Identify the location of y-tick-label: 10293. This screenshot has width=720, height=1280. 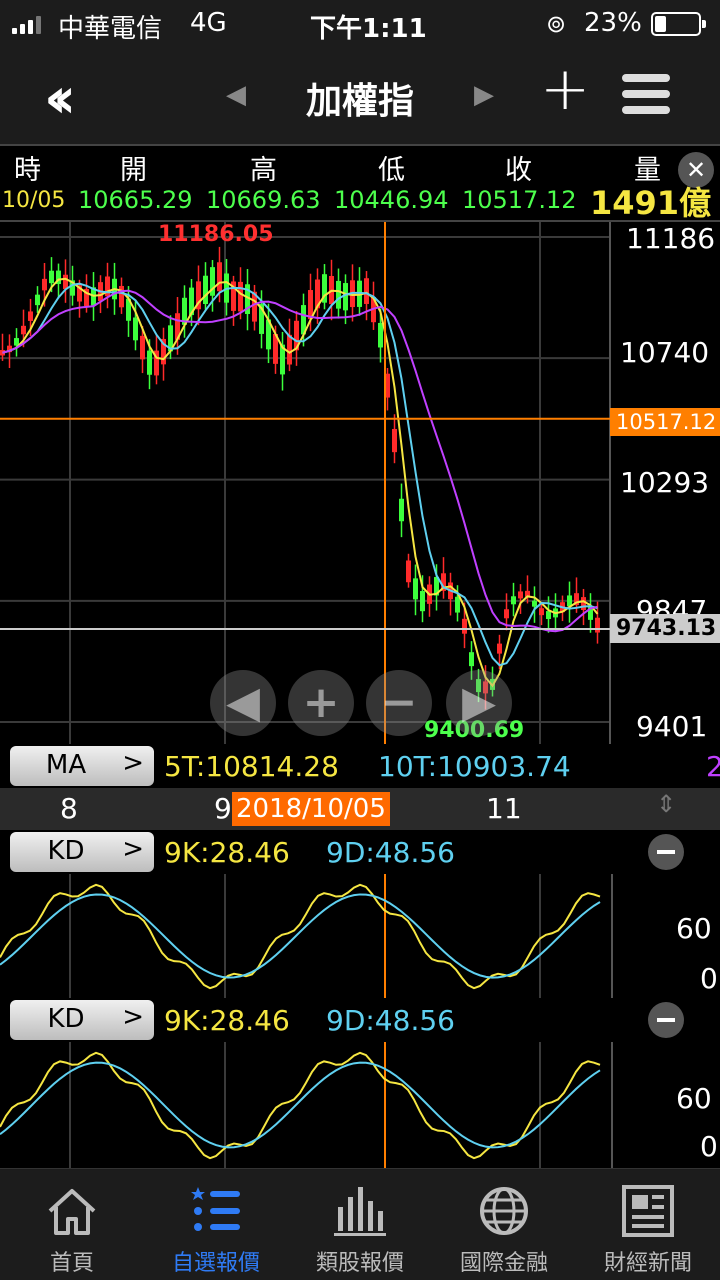
(665, 482).